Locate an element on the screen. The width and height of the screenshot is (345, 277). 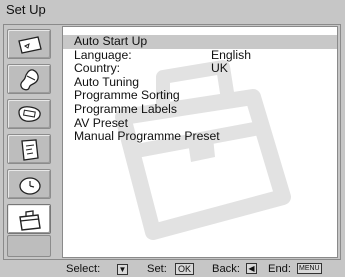
category-sidebar is located at coordinates (30, 142).